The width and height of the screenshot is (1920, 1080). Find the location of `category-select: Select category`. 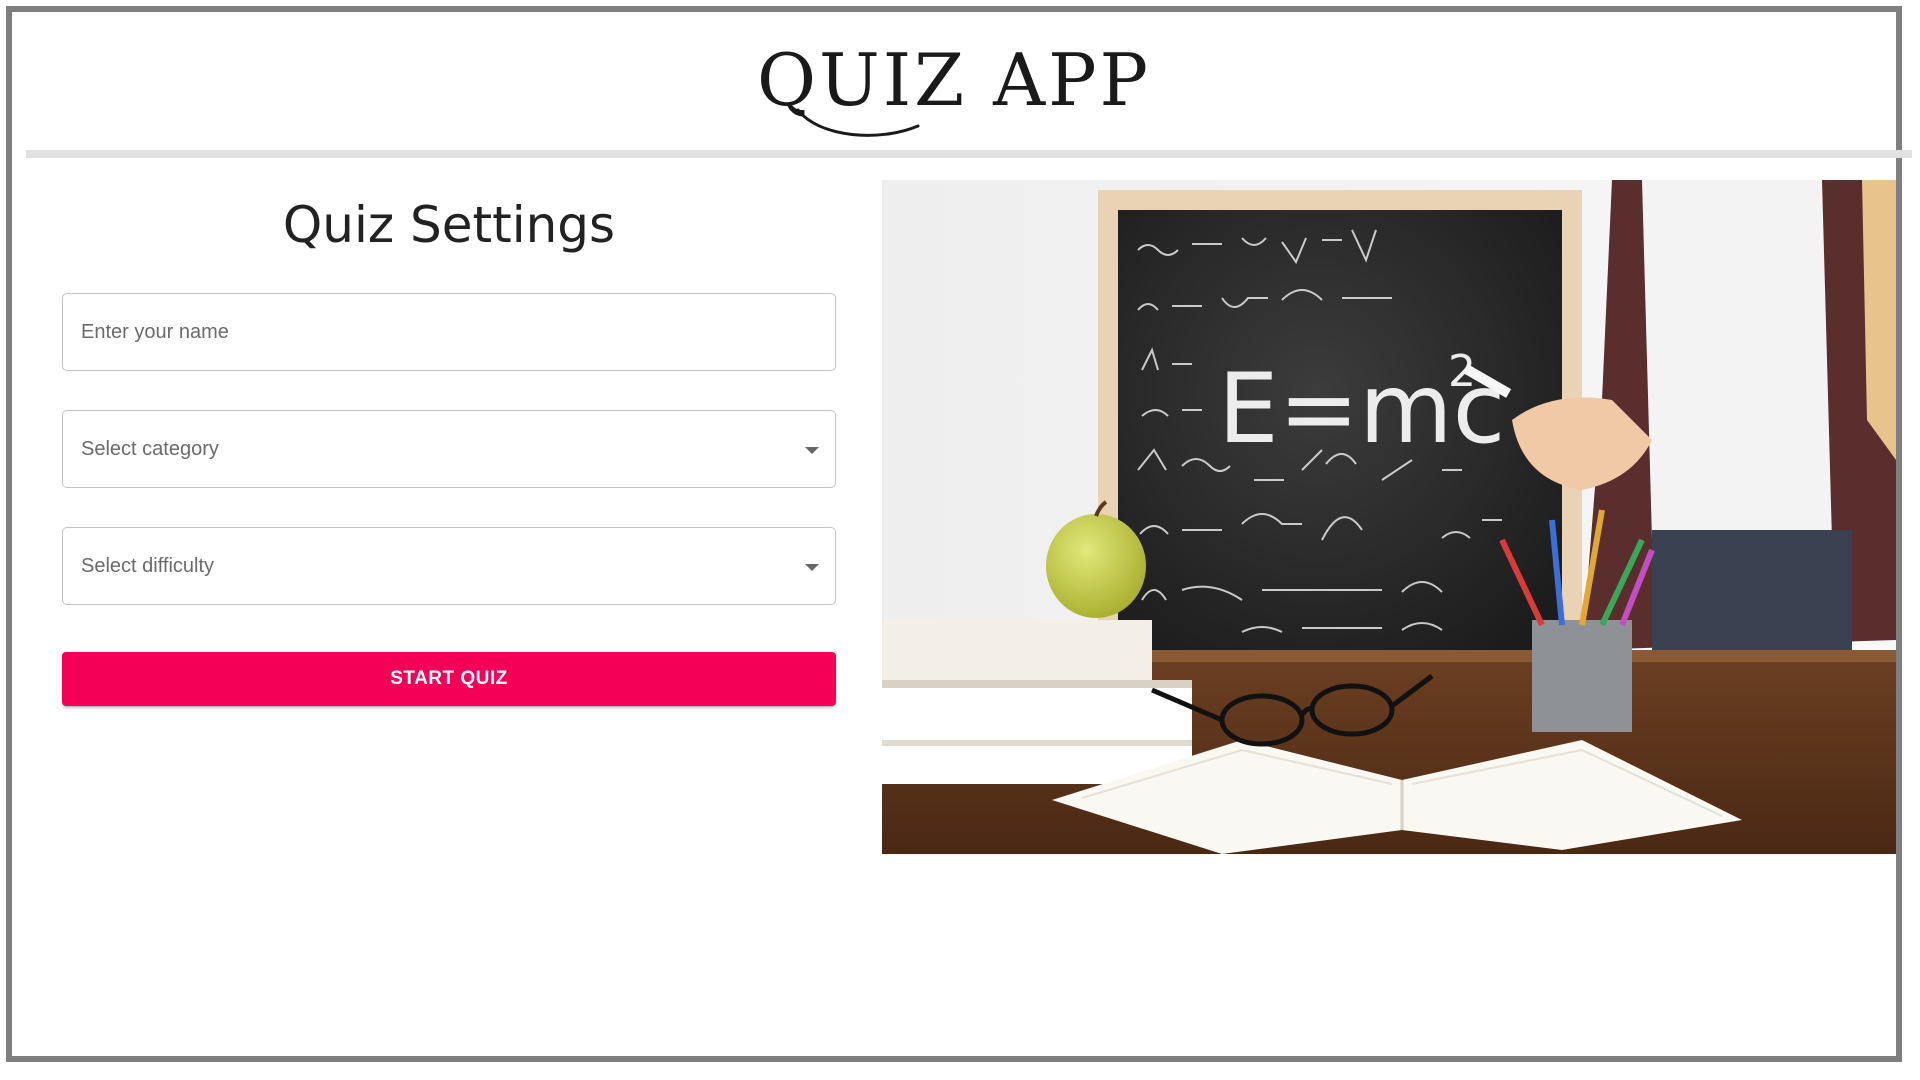

category-select: Select category is located at coordinates (449, 449).